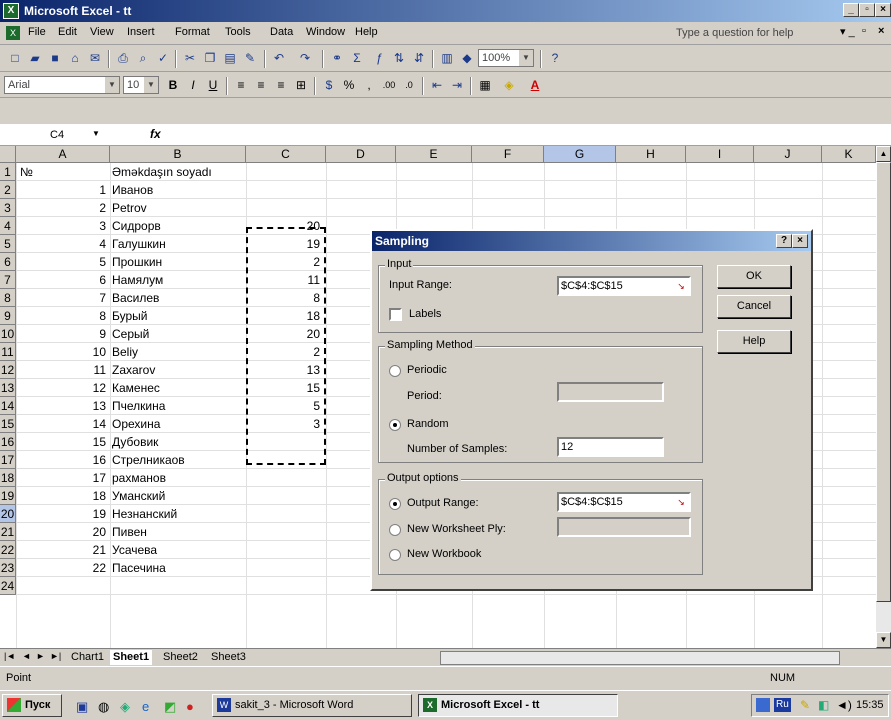 Image resolution: width=891 pixels, height=720 pixels. Describe the element at coordinates (61, 568) in the screenshot. I see `cell-number: 22` at that location.